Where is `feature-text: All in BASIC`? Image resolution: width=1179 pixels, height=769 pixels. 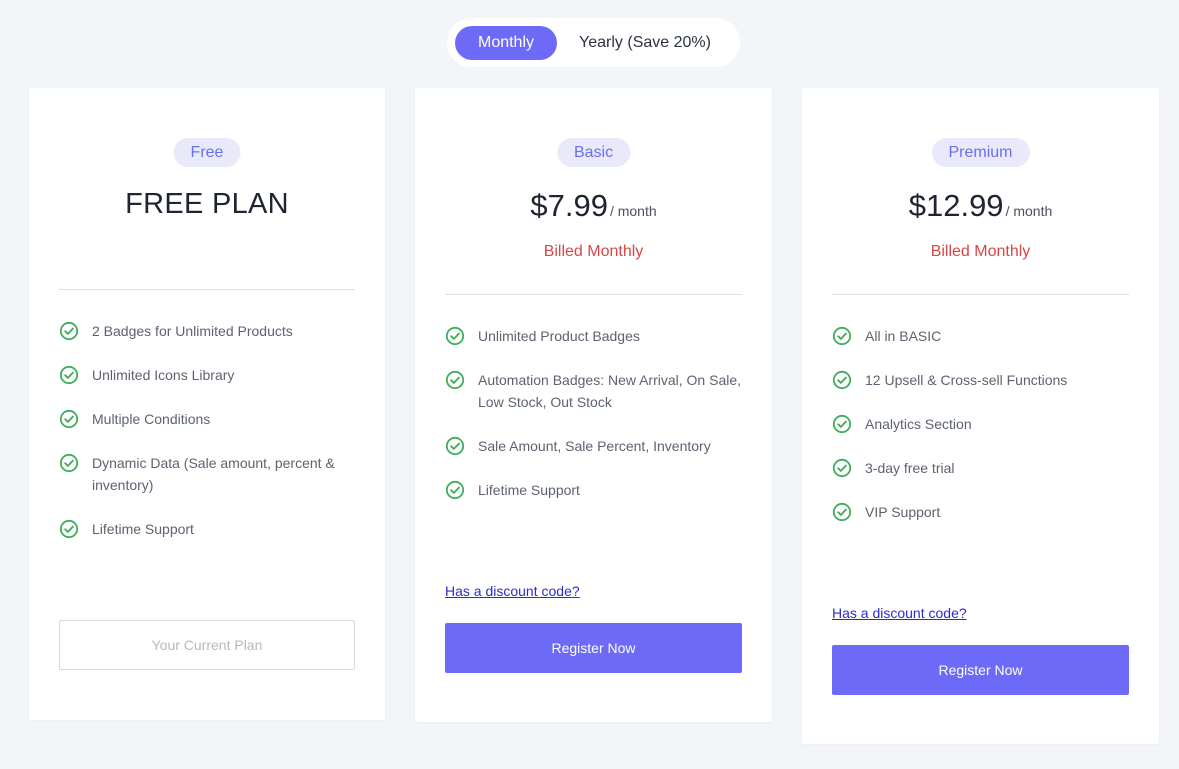 feature-text: All in BASIC is located at coordinates (903, 336).